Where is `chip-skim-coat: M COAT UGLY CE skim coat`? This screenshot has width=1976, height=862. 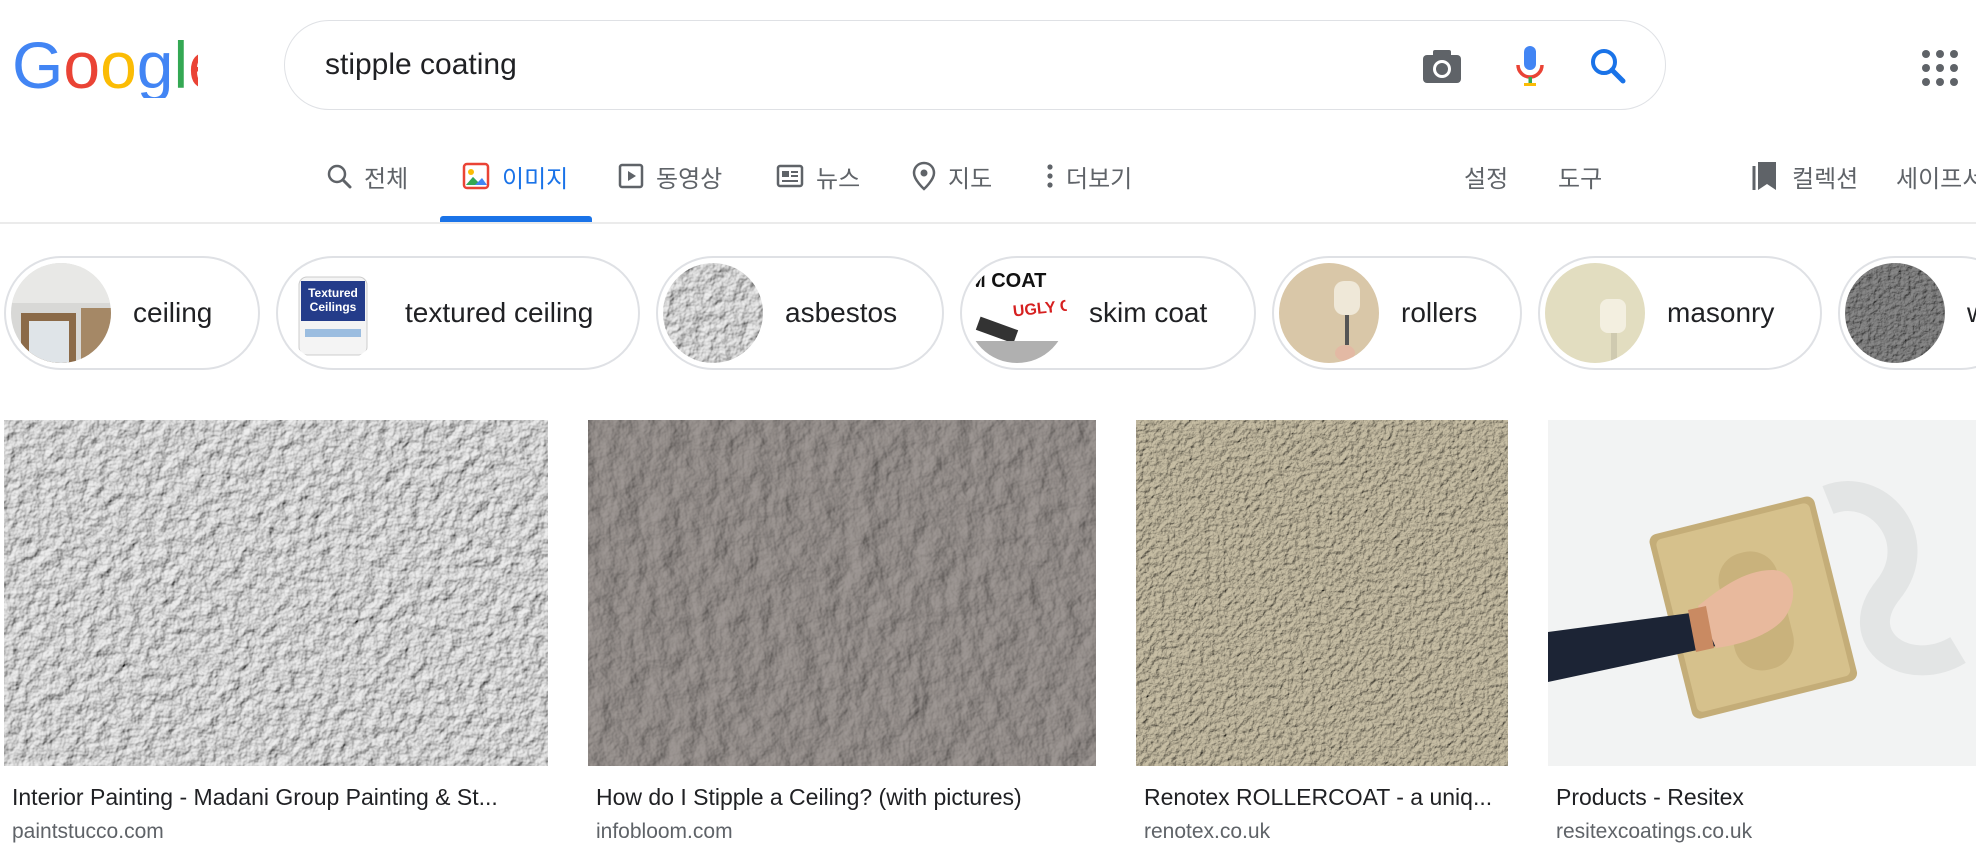
chip-skim-coat: M COAT UGLY CE skim coat is located at coordinates (1108, 313).